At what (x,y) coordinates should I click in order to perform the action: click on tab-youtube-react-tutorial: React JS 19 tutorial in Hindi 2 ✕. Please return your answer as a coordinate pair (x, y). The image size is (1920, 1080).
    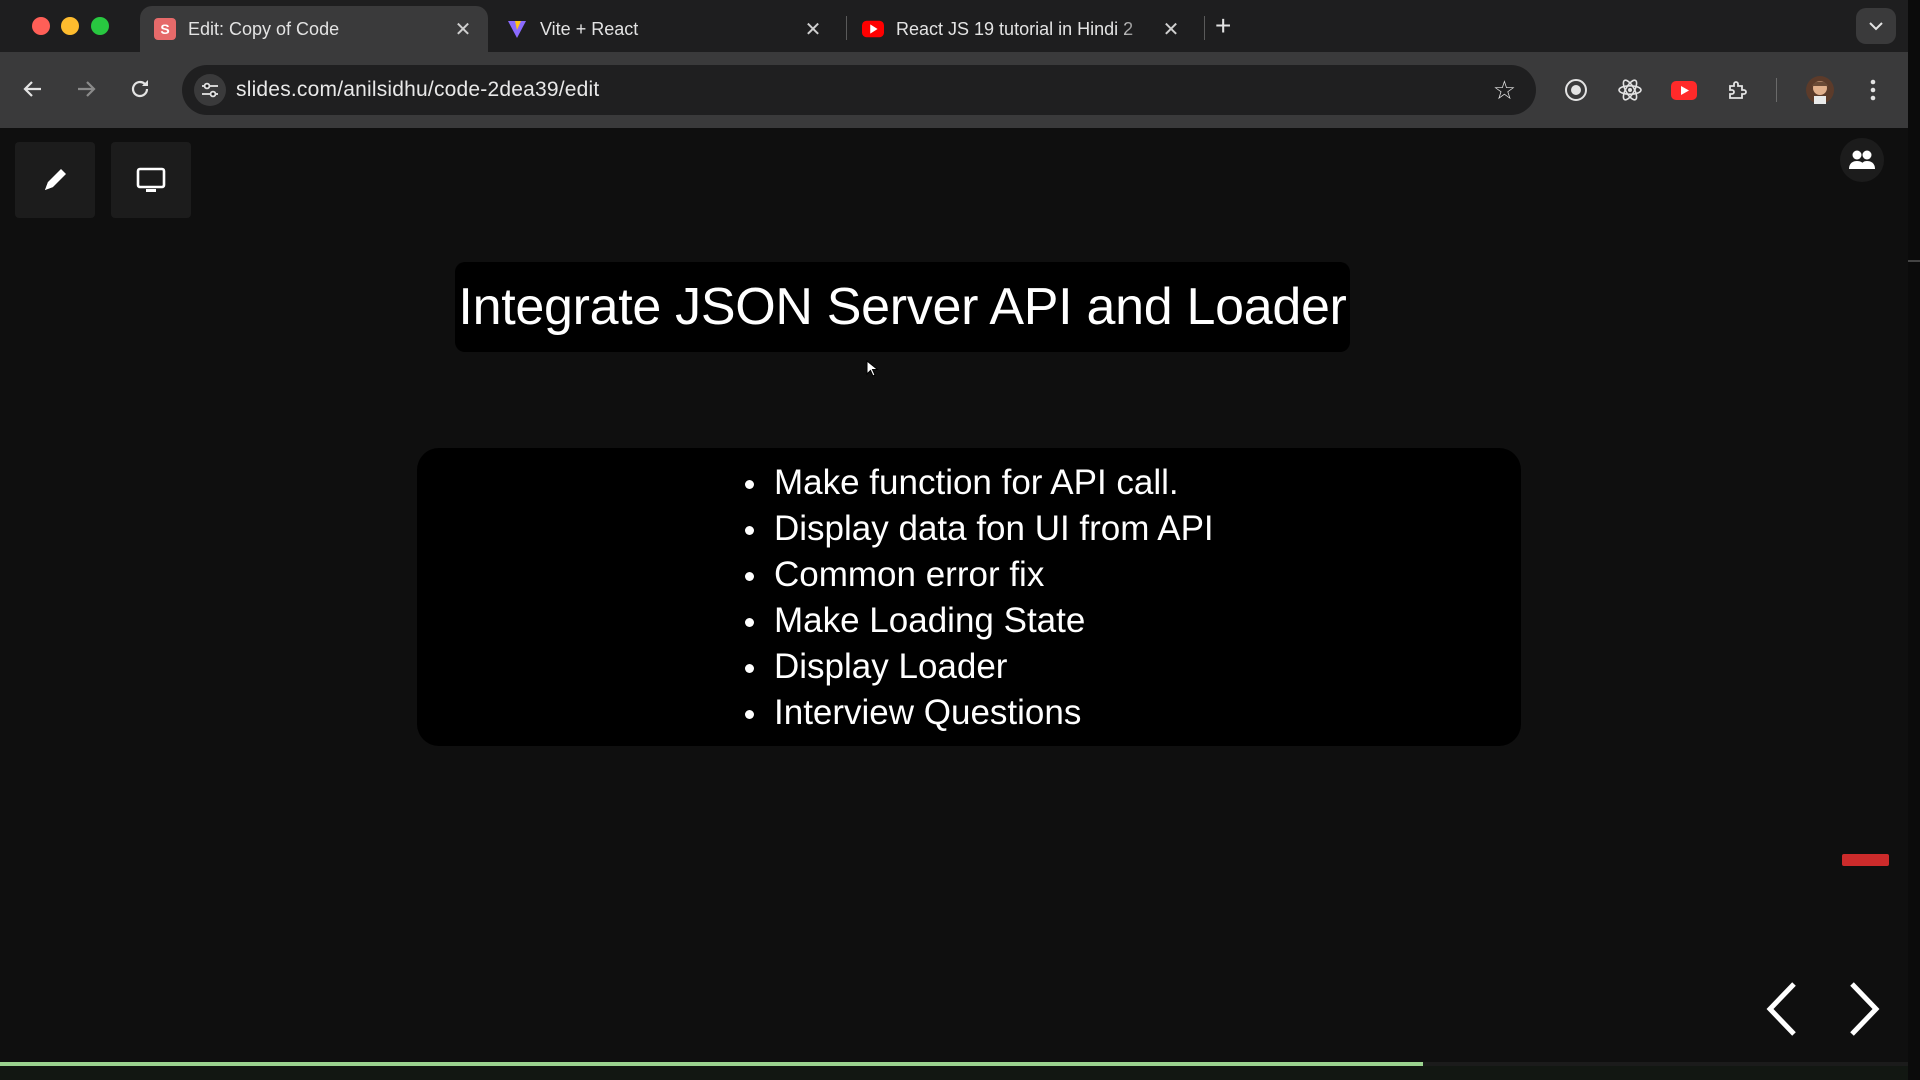
    Looking at the image, I should click on (1022, 29).